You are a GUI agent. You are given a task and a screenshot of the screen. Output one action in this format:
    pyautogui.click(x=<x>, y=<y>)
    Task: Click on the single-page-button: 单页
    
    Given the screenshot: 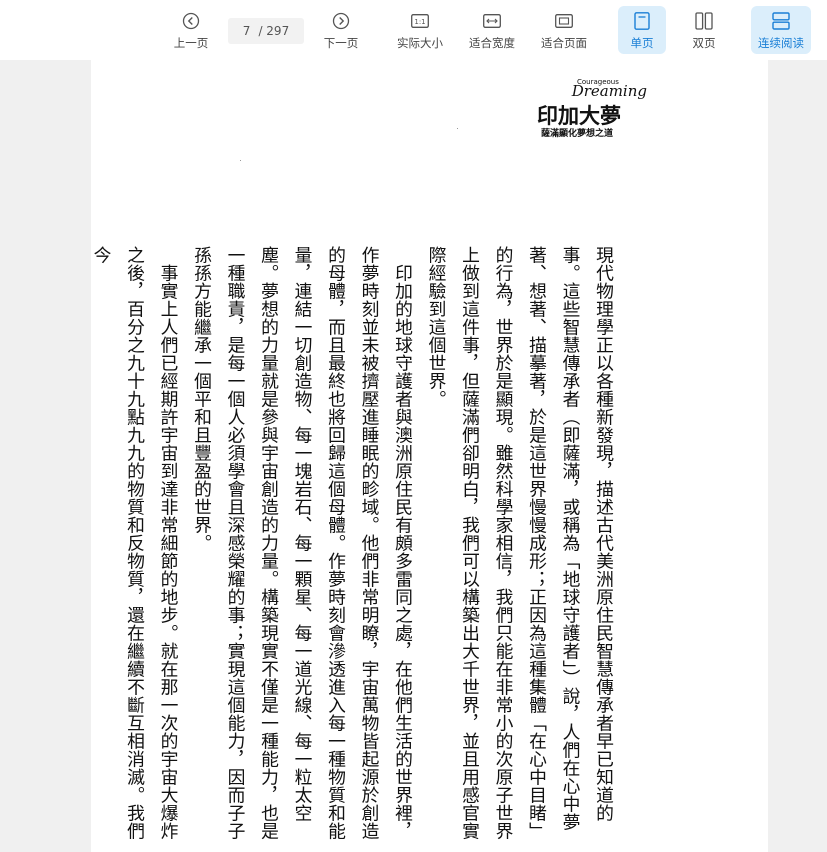 What is the action you would take?
    pyautogui.click(x=642, y=30)
    